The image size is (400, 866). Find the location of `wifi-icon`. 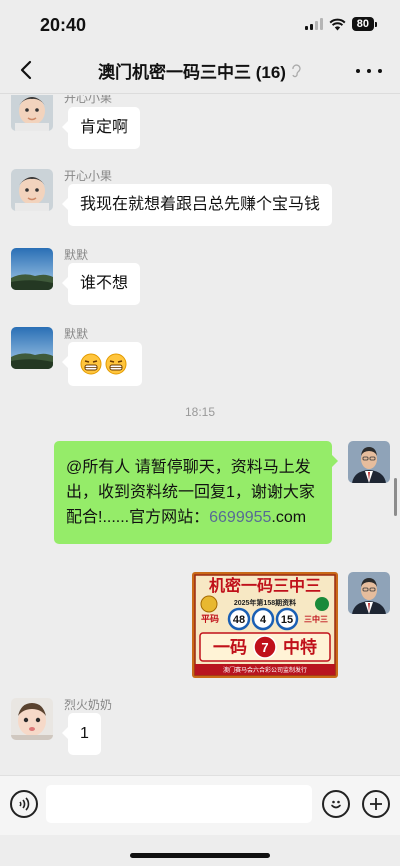

wifi-icon is located at coordinates (337, 24).